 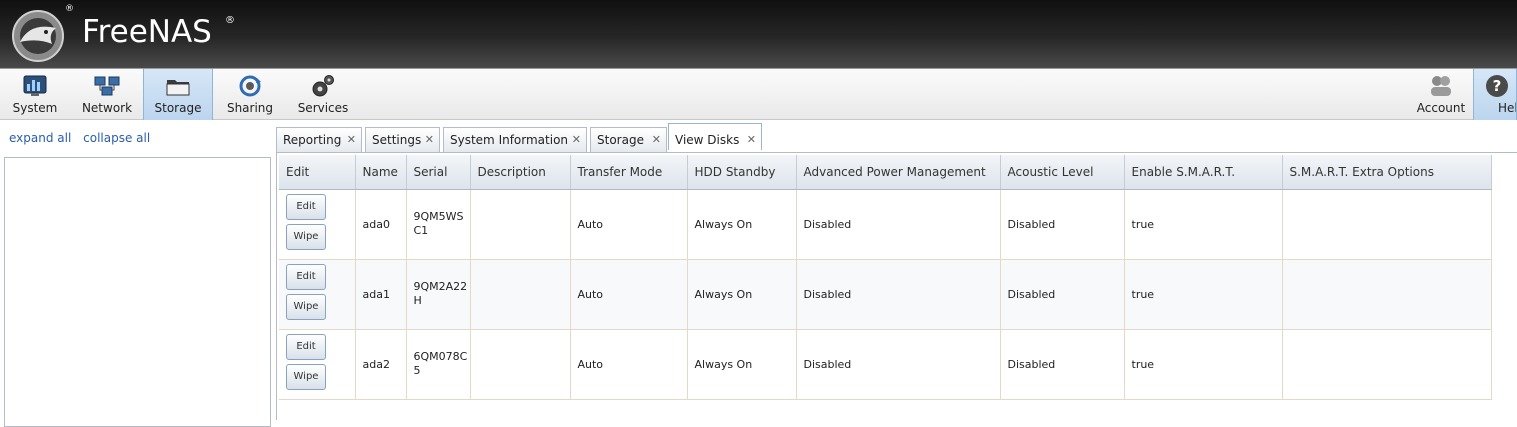 I want to click on toolbar-system-label: System, so click(x=35, y=108).